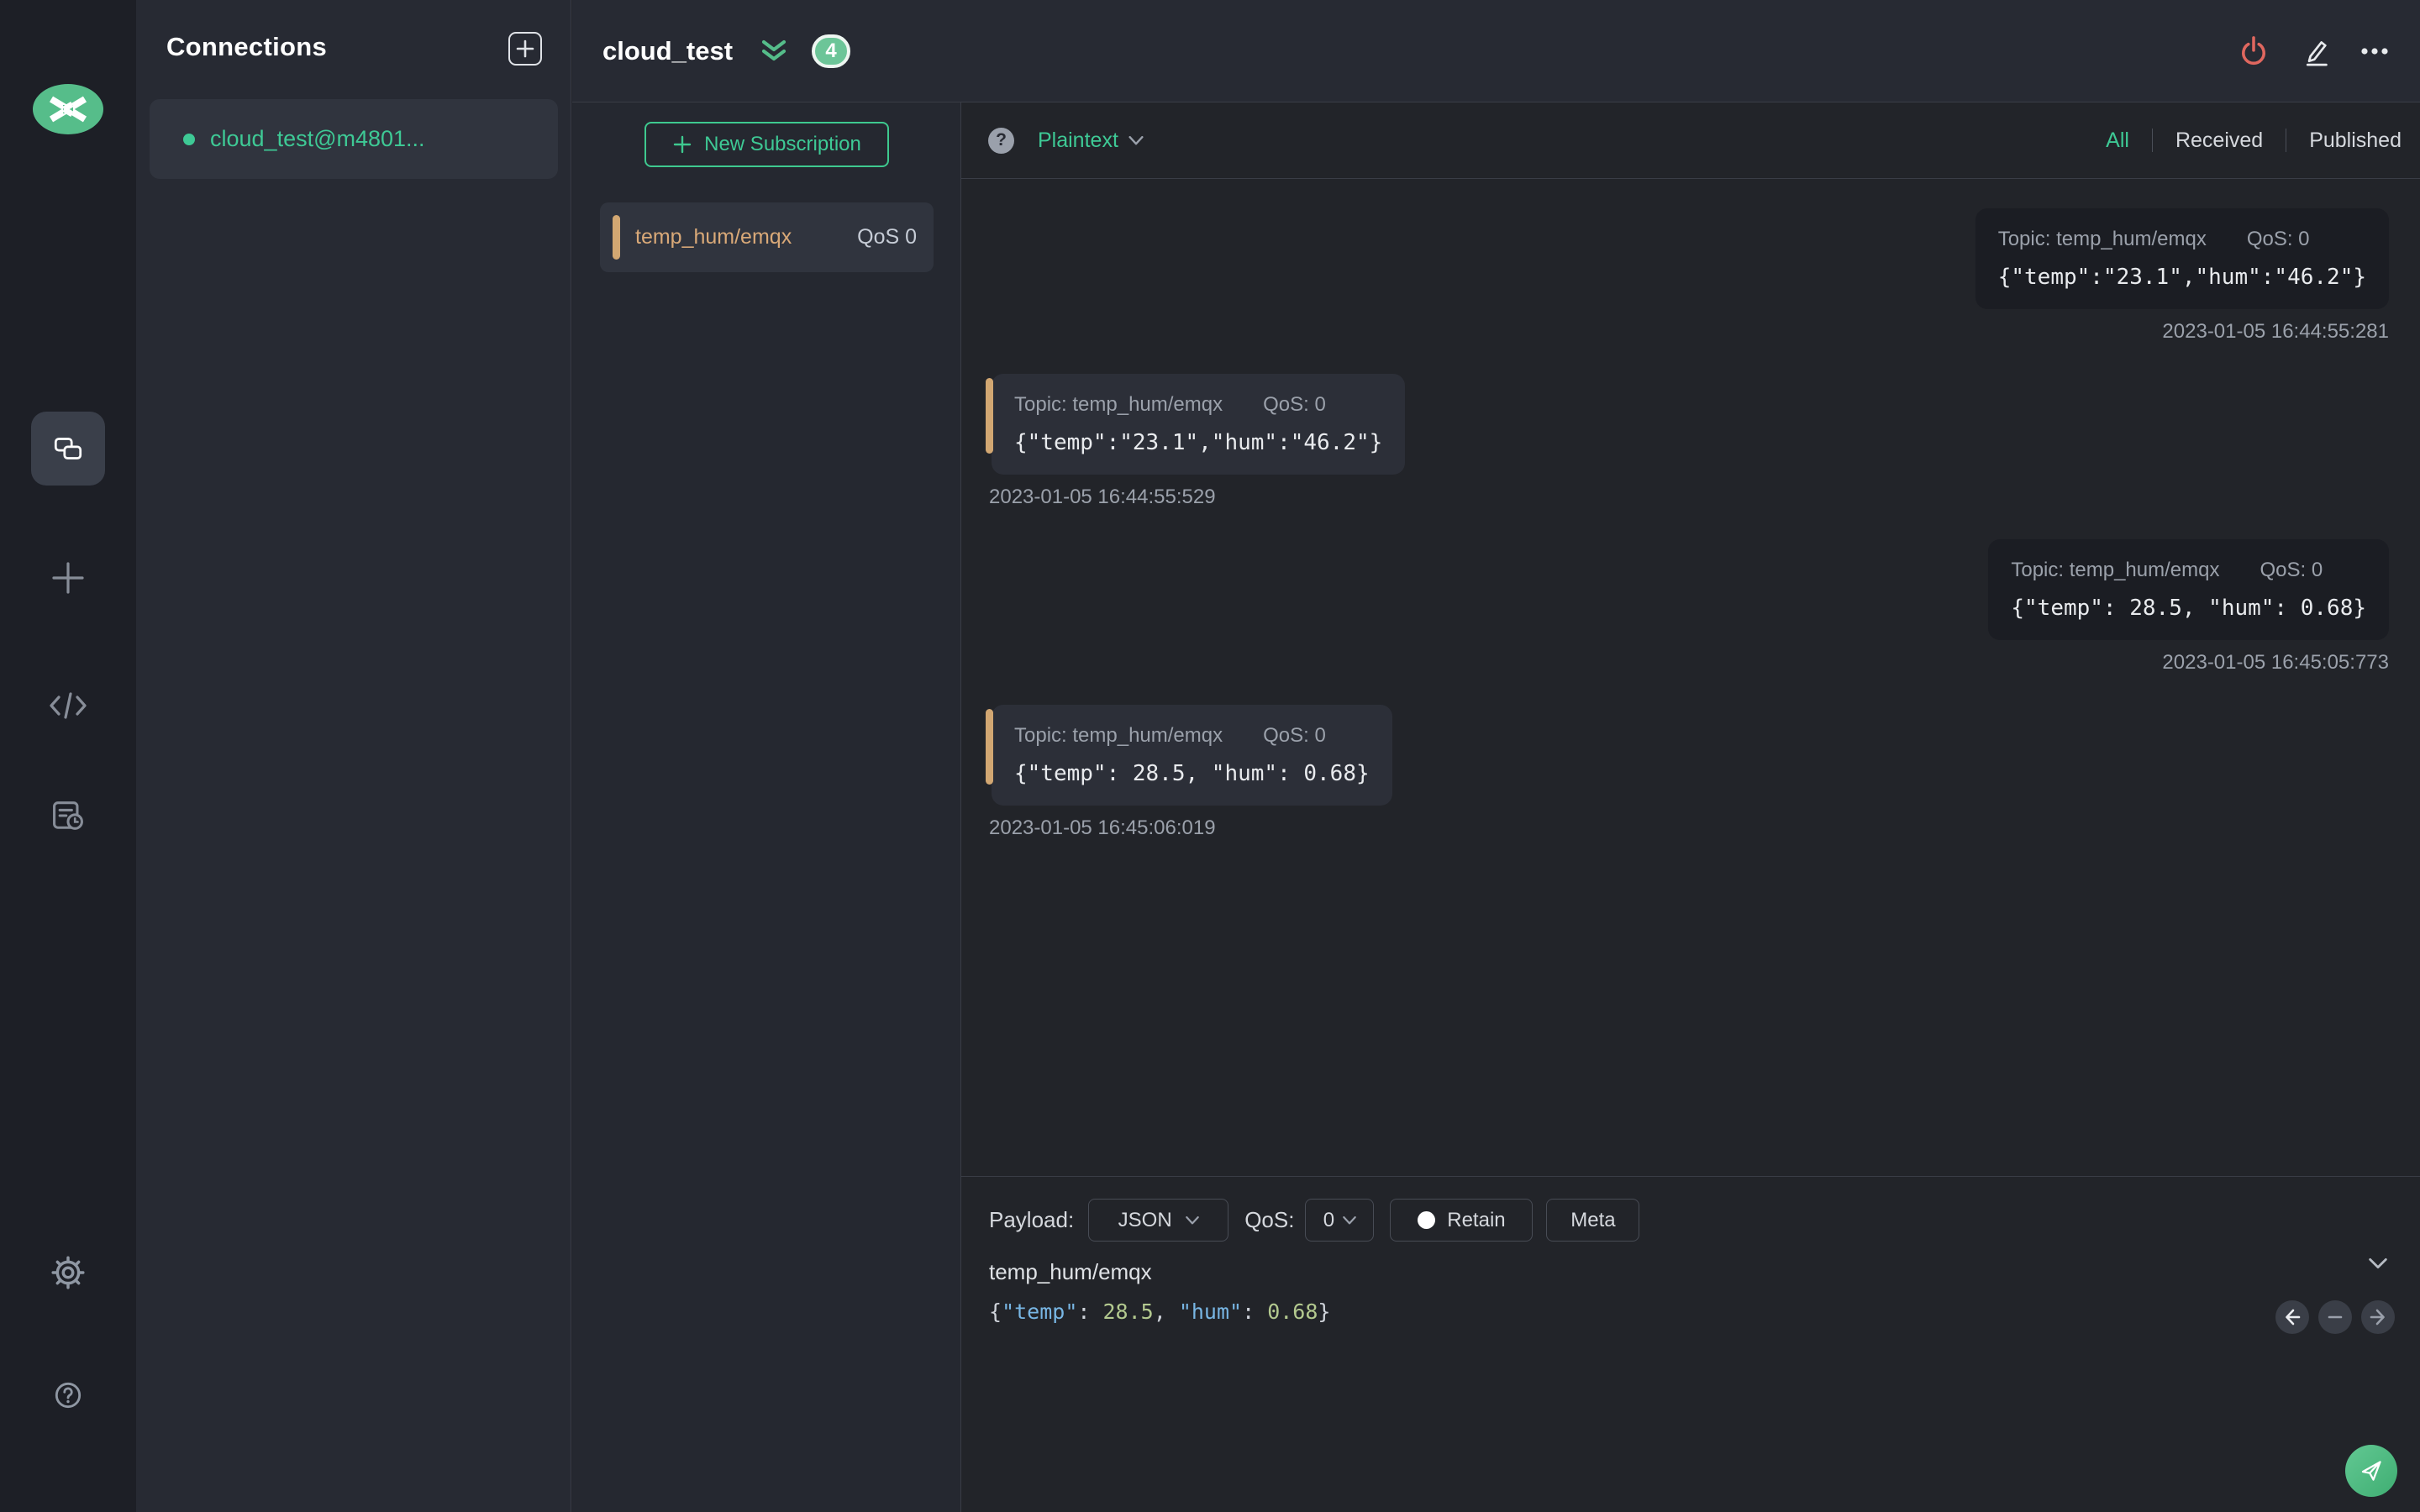  What do you see at coordinates (2275, 331) in the screenshot?
I see `message-timestamp: 2023-01-05 16:44:55:281` at bounding box center [2275, 331].